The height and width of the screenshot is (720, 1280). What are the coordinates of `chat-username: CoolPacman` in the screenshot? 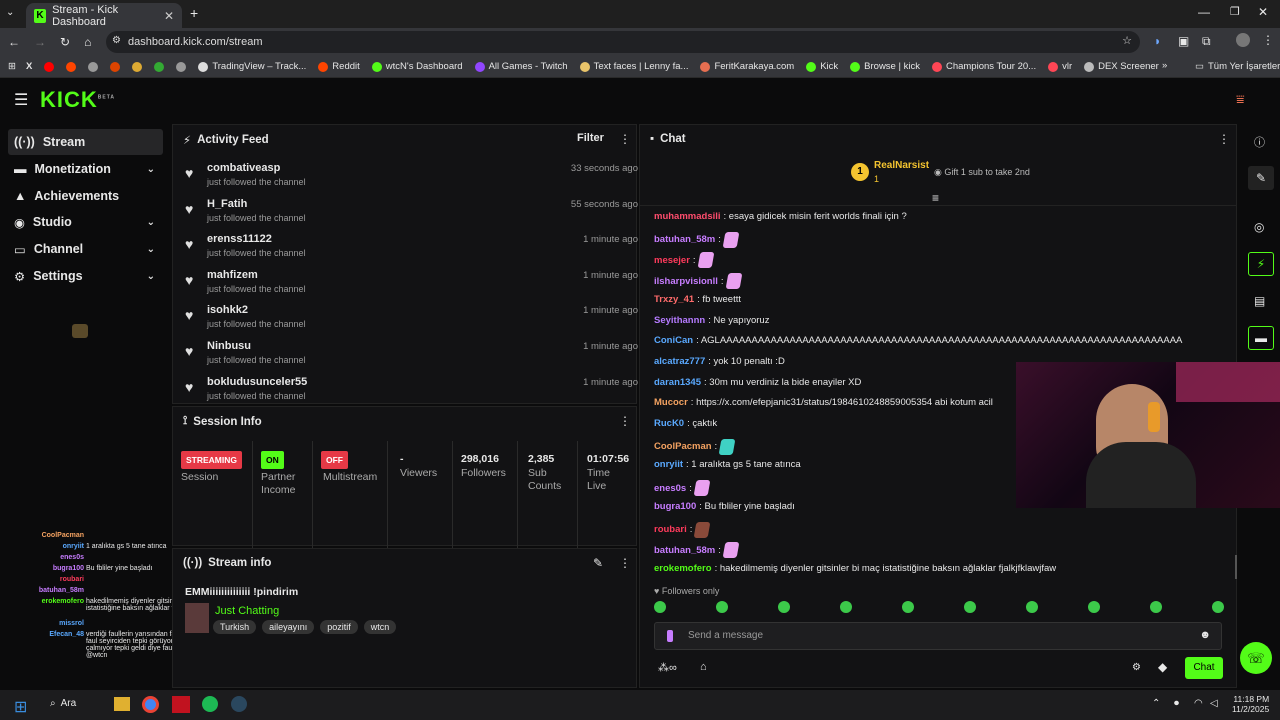 It's located at (683, 446).